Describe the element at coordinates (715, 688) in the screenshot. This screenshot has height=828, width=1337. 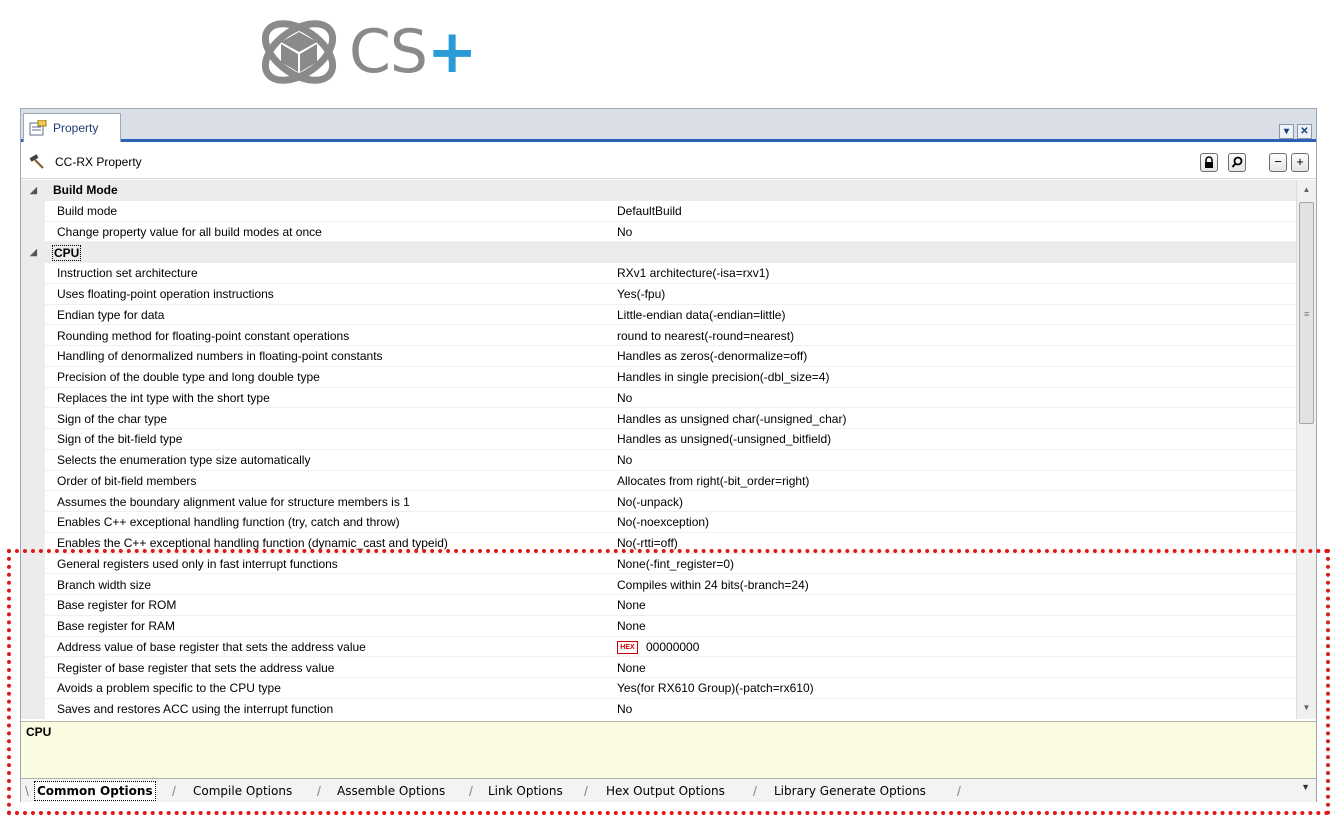
I see `property-value: Yes(for RX610 Group)(-patch=rx610)` at that location.